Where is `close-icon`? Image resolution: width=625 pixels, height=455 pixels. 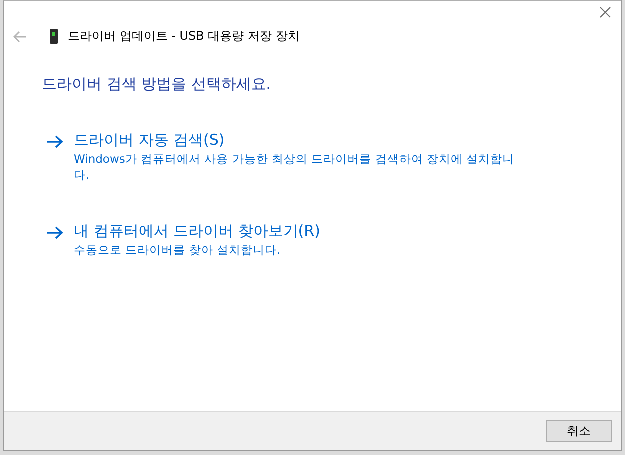 close-icon is located at coordinates (605, 12).